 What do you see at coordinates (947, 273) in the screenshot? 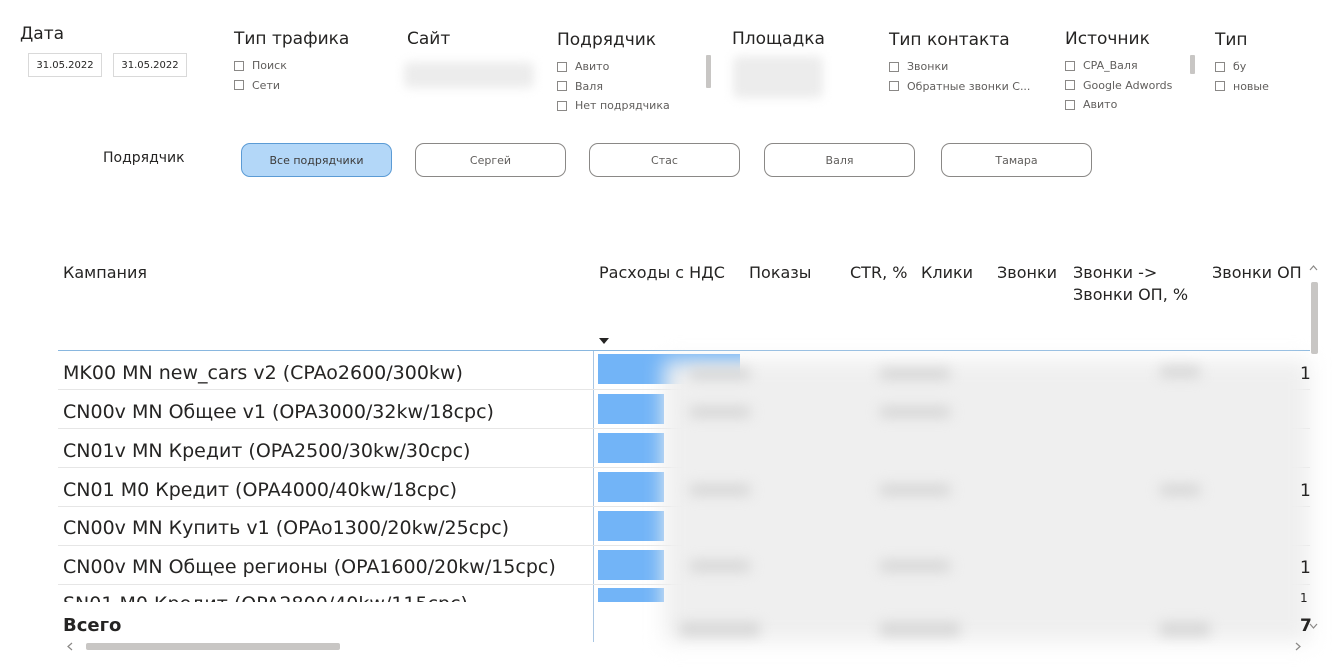
I see `column-header-clicks: Клики` at bounding box center [947, 273].